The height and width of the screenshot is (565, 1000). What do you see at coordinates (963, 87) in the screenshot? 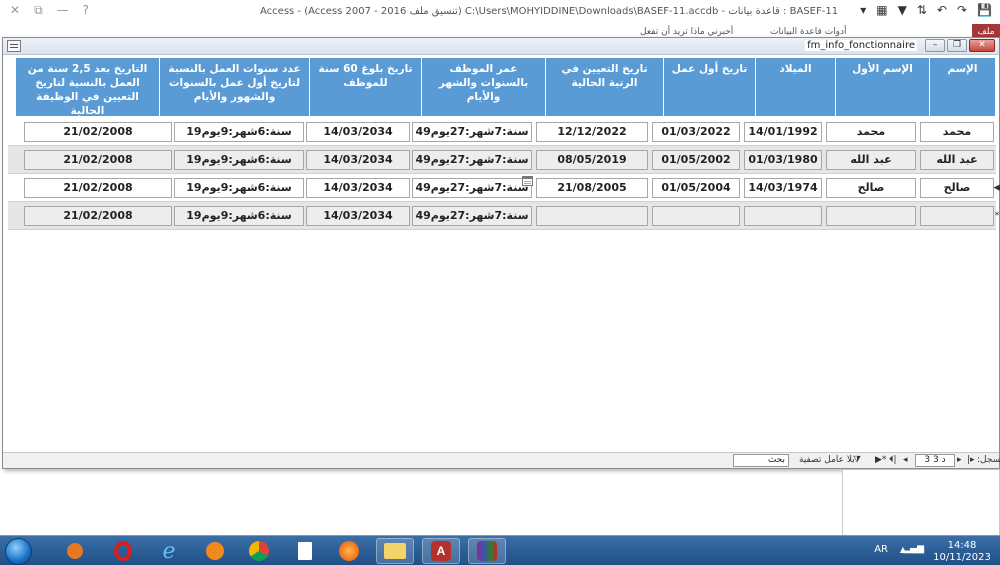
I see `header-name: الإسم` at bounding box center [963, 87].